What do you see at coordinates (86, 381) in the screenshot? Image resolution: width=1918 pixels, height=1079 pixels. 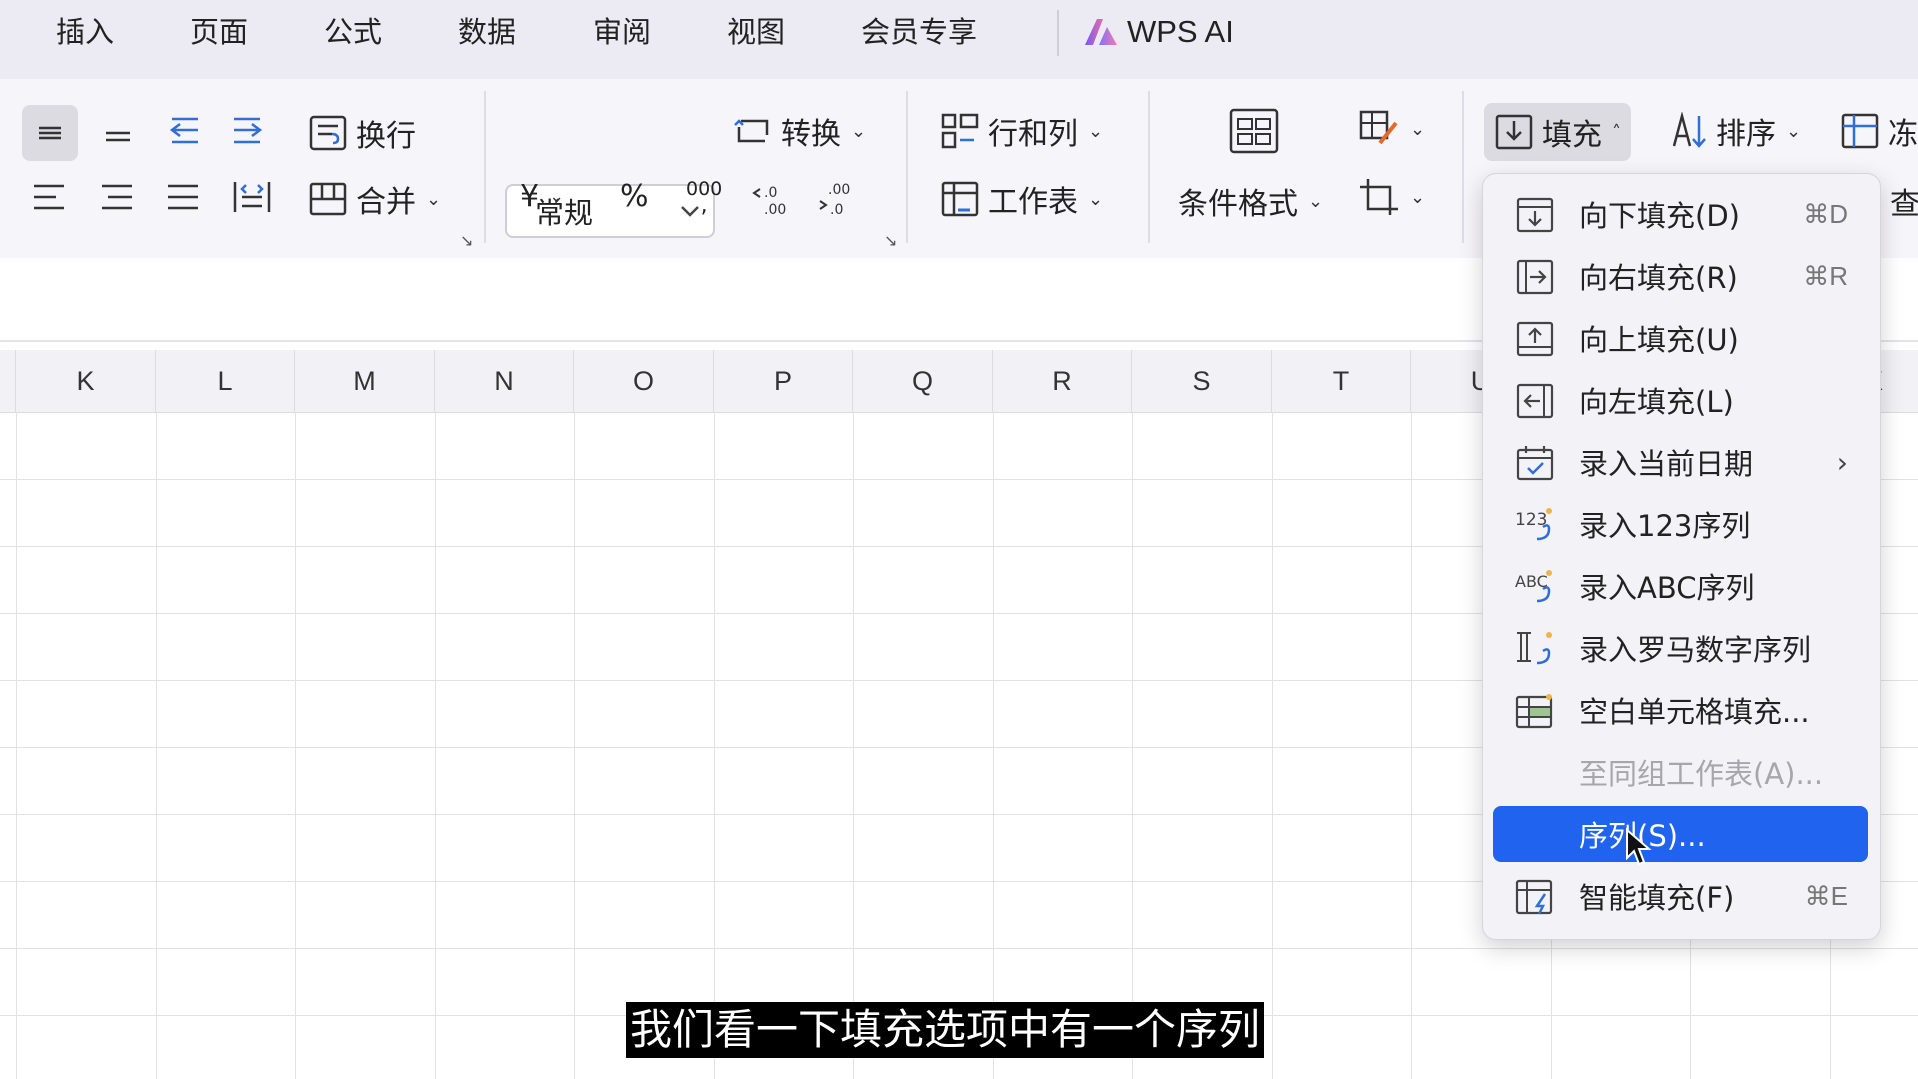 I see `column-header-k: K` at bounding box center [86, 381].